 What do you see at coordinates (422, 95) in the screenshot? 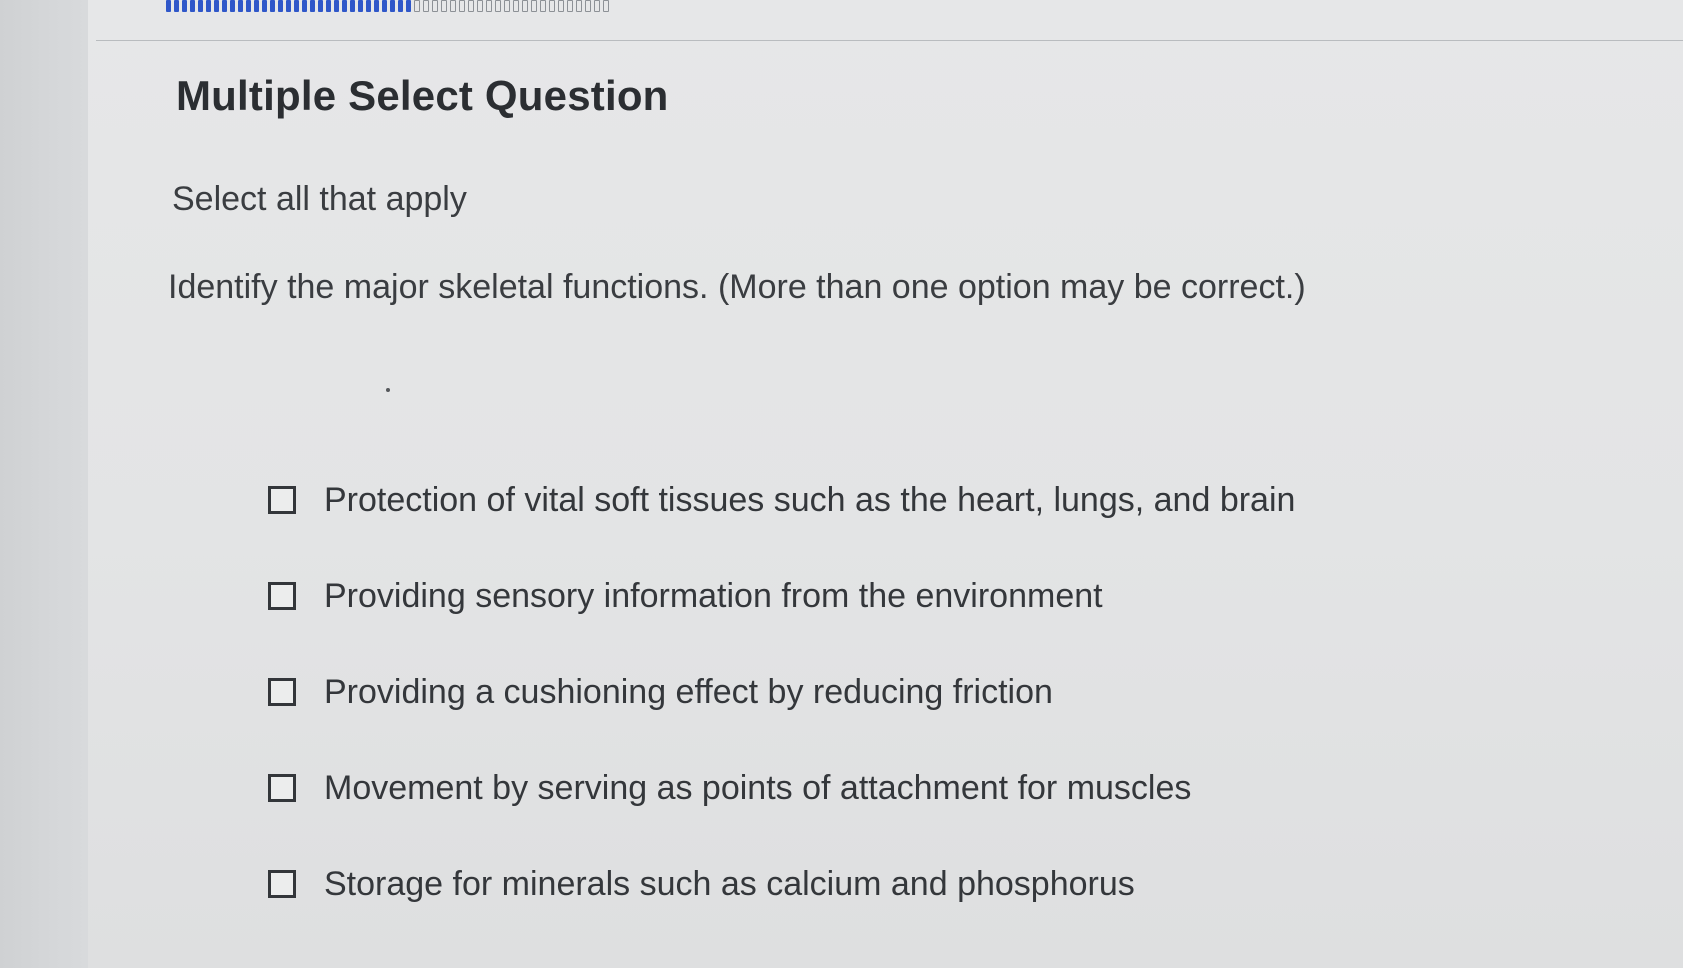
I see `question-type-title: Multiple Select Question` at bounding box center [422, 95].